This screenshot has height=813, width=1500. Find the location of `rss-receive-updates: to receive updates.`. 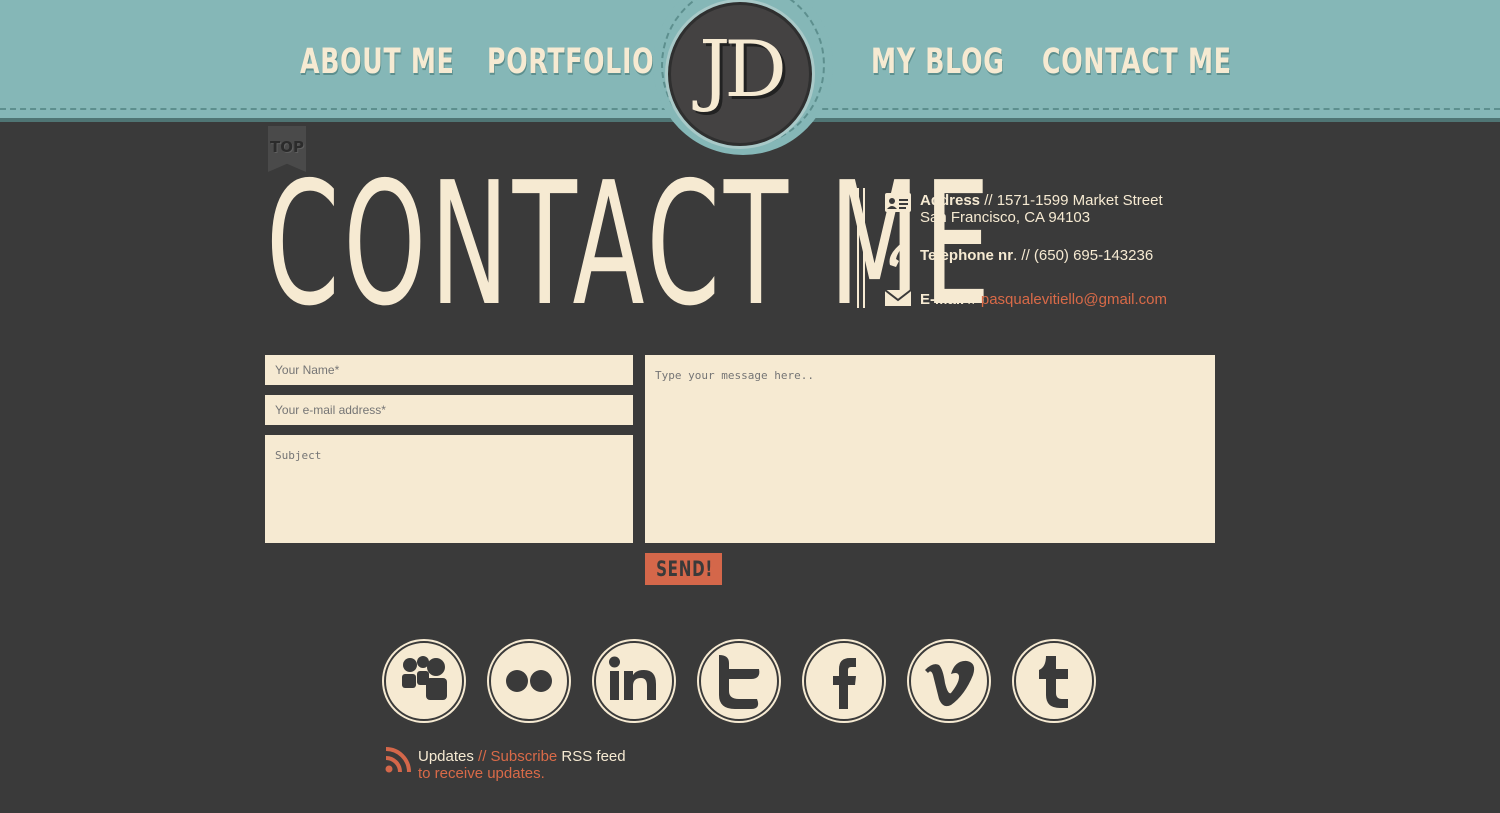

rss-receive-updates: to receive updates. is located at coordinates (481, 773).